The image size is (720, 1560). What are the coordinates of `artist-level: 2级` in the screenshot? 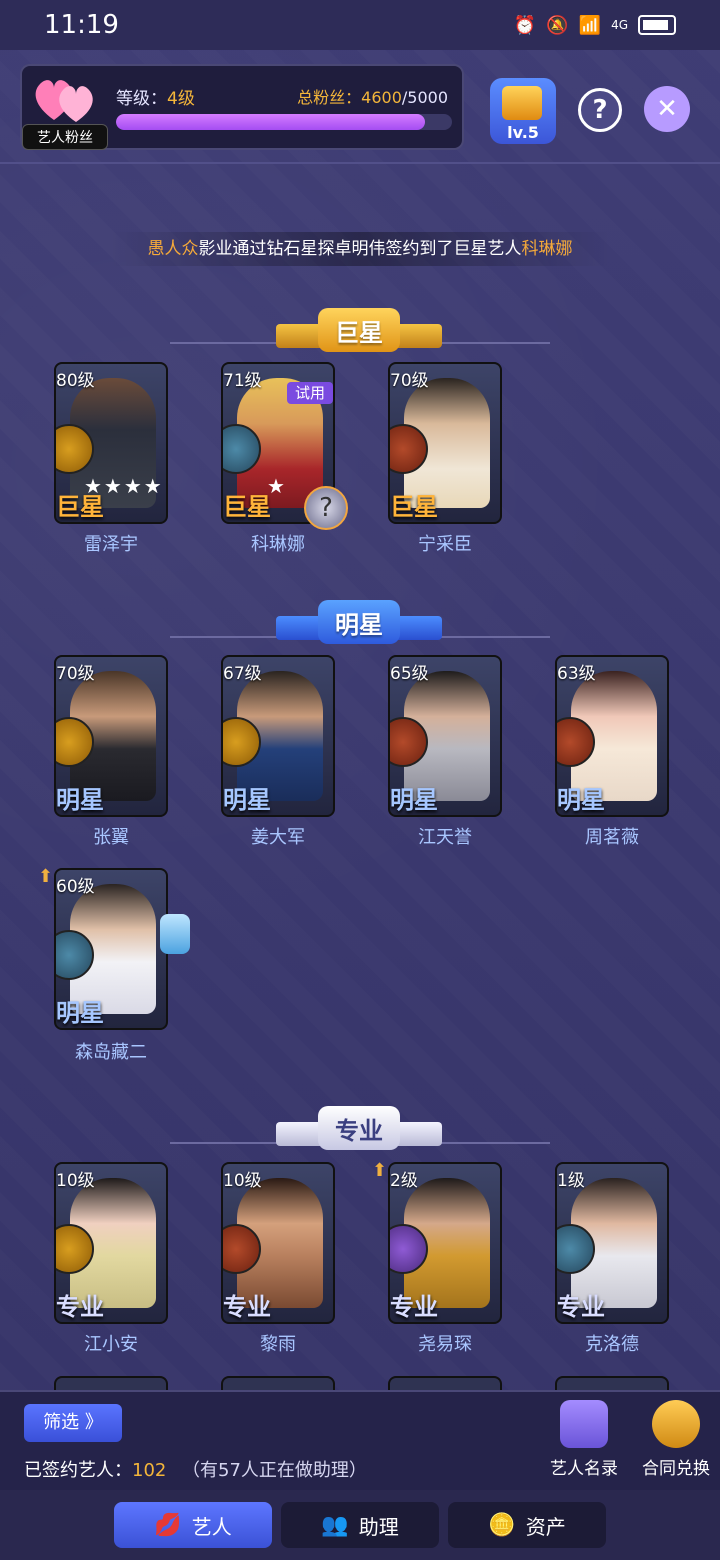 It's located at (404, 1181).